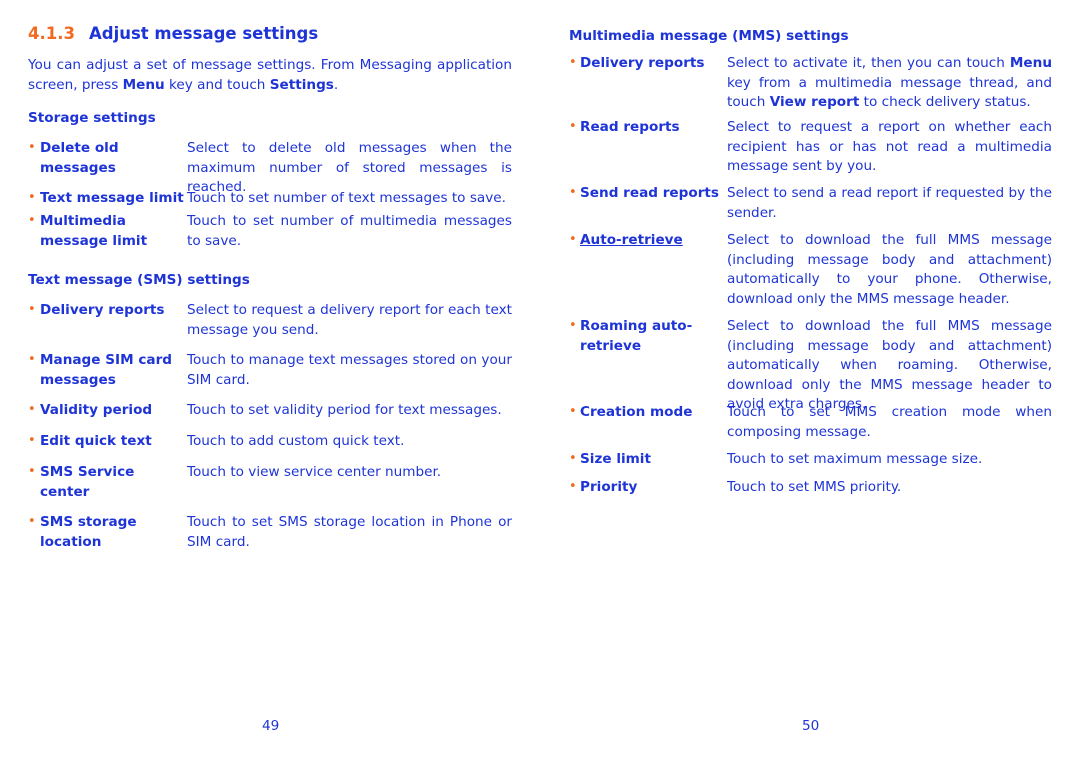  What do you see at coordinates (814, 102) in the screenshot?
I see `bold-term: View report` at bounding box center [814, 102].